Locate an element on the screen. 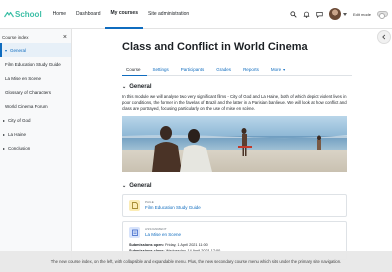  activity-type-label: PAGE is located at coordinates (149, 202).